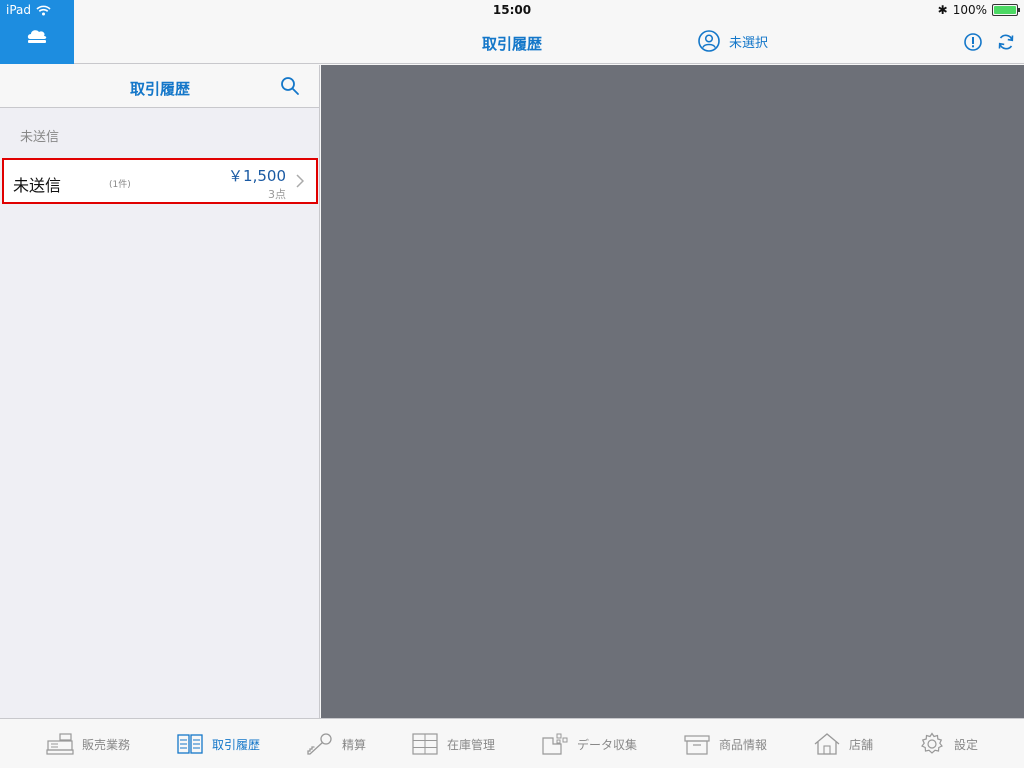 The height and width of the screenshot is (768, 1024). I want to click on status-bar: iPad 15:00 ✱ 100%, so click(512, 10).